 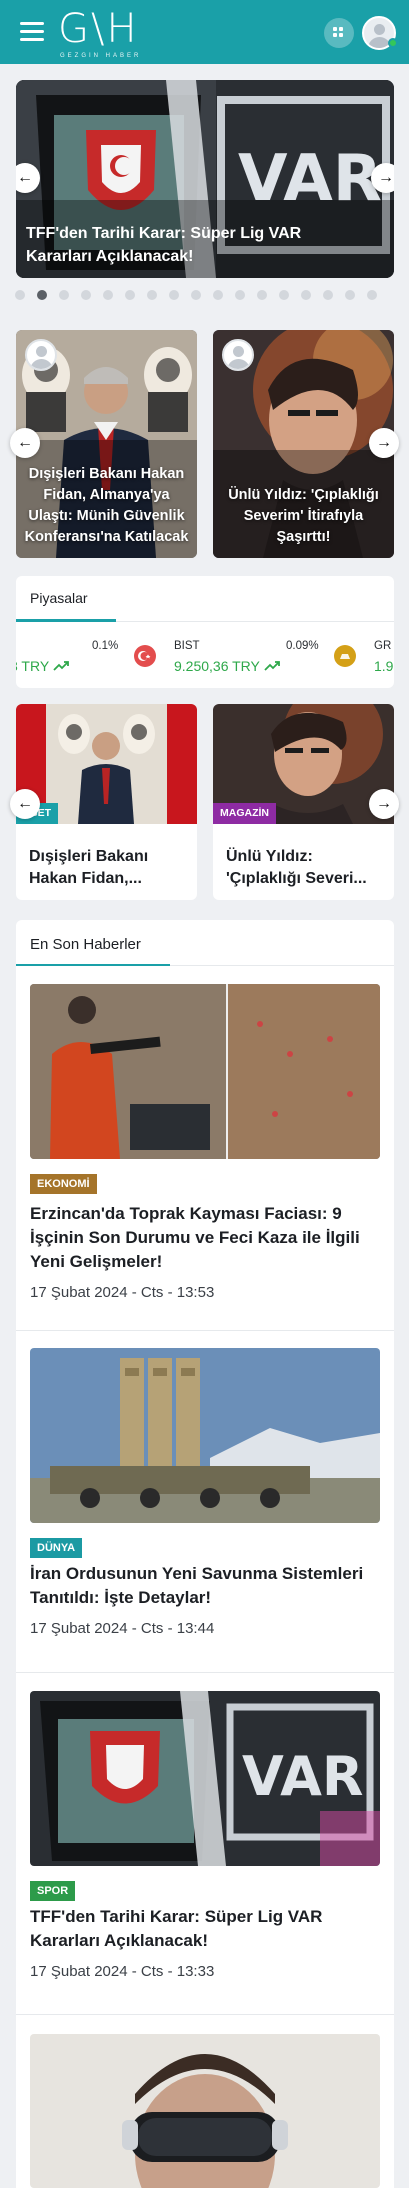 What do you see at coordinates (227, 666) in the screenshot?
I see `market-value: 9.250,36 TRY` at bounding box center [227, 666].